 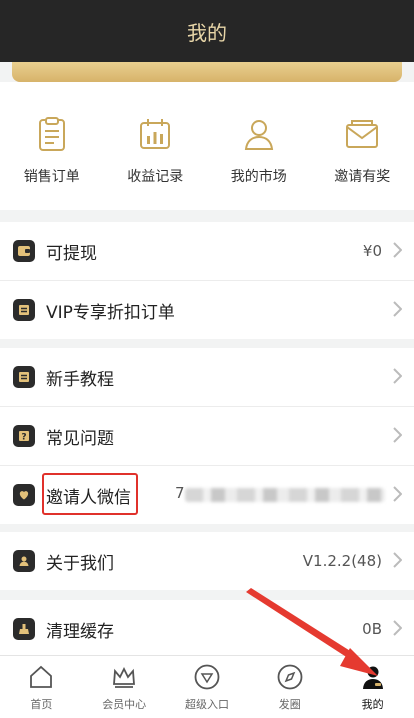 What do you see at coordinates (207, 310) in the screenshot?
I see `vip-orders-row: VIP专享折扣订单` at bounding box center [207, 310].